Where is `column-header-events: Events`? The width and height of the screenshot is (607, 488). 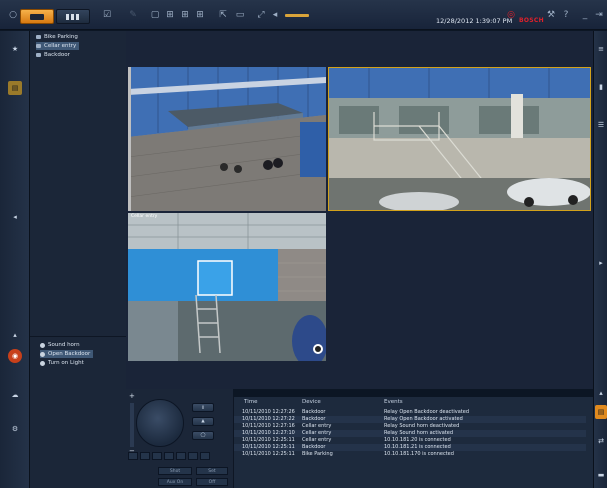 column-header-events: Events is located at coordinates (393, 402).